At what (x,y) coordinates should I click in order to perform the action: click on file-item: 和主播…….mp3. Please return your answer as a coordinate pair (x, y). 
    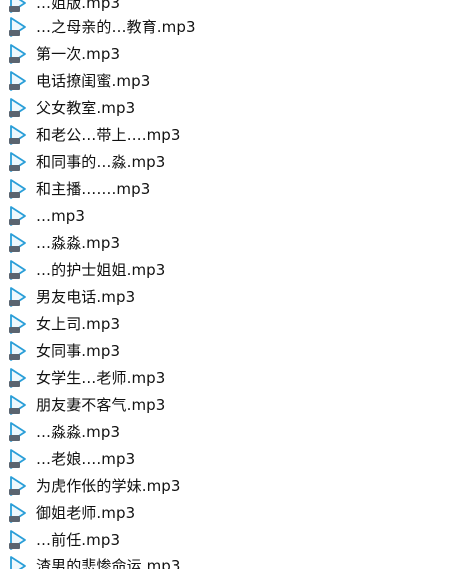
    Looking at the image, I should click on (79, 188).